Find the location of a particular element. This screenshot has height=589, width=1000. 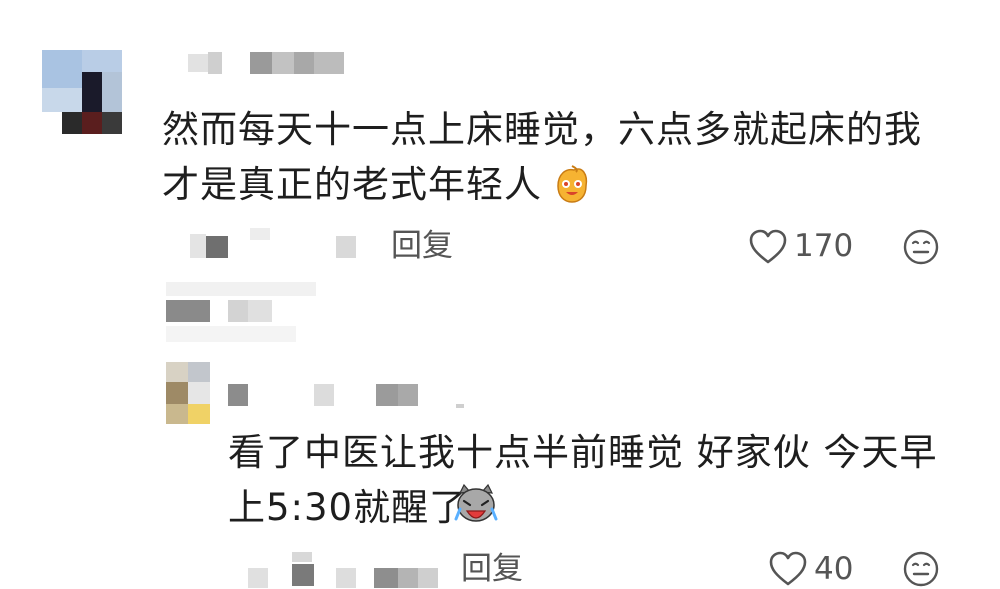

reply-meta is located at coordinates (348, 570).